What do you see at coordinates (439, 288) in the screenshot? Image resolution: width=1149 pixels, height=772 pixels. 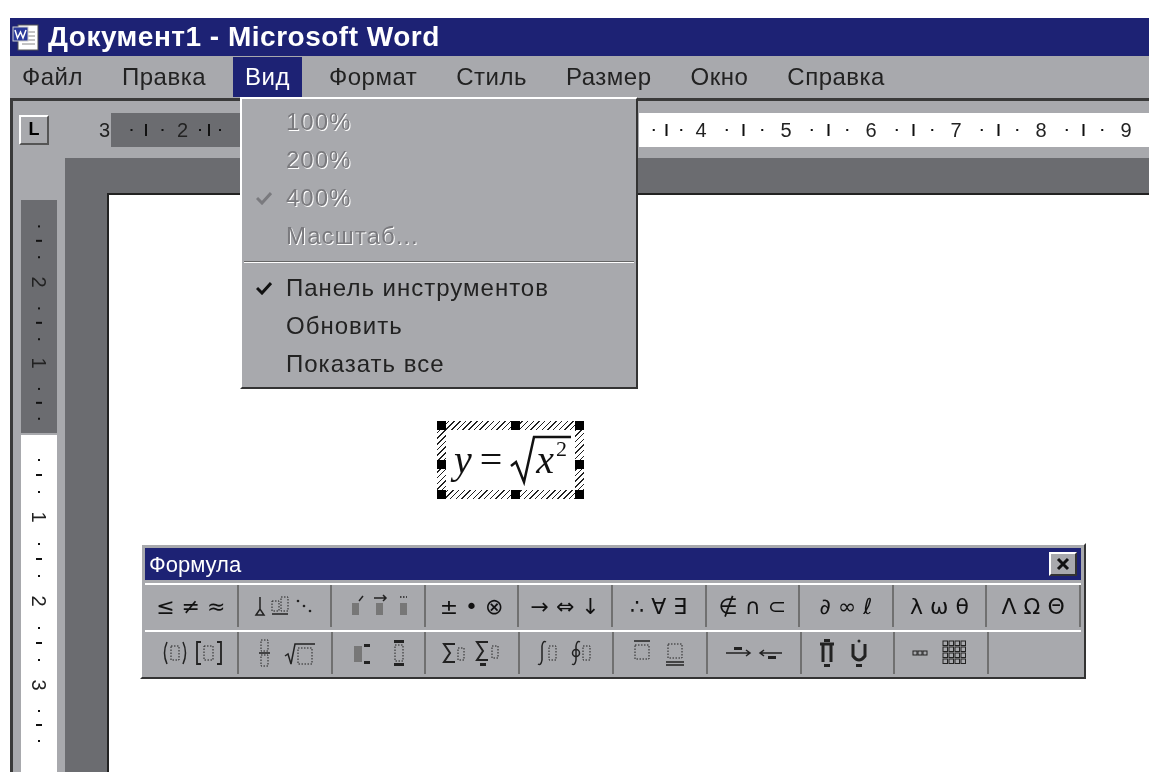 I see `menu-option: Панель инструментов` at bounding box center [439, 288].